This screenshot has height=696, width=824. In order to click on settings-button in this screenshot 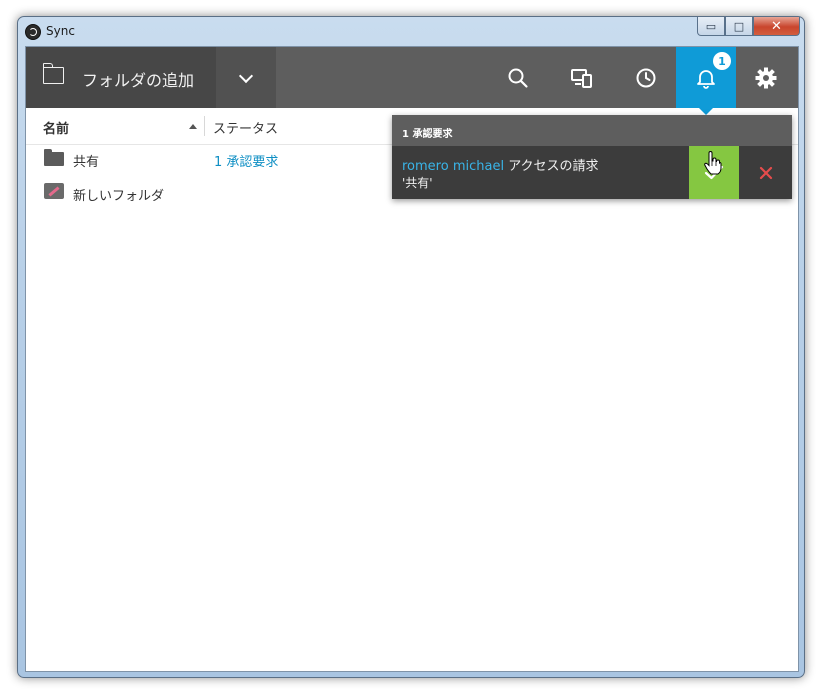, I will do `click(766, 77)`.